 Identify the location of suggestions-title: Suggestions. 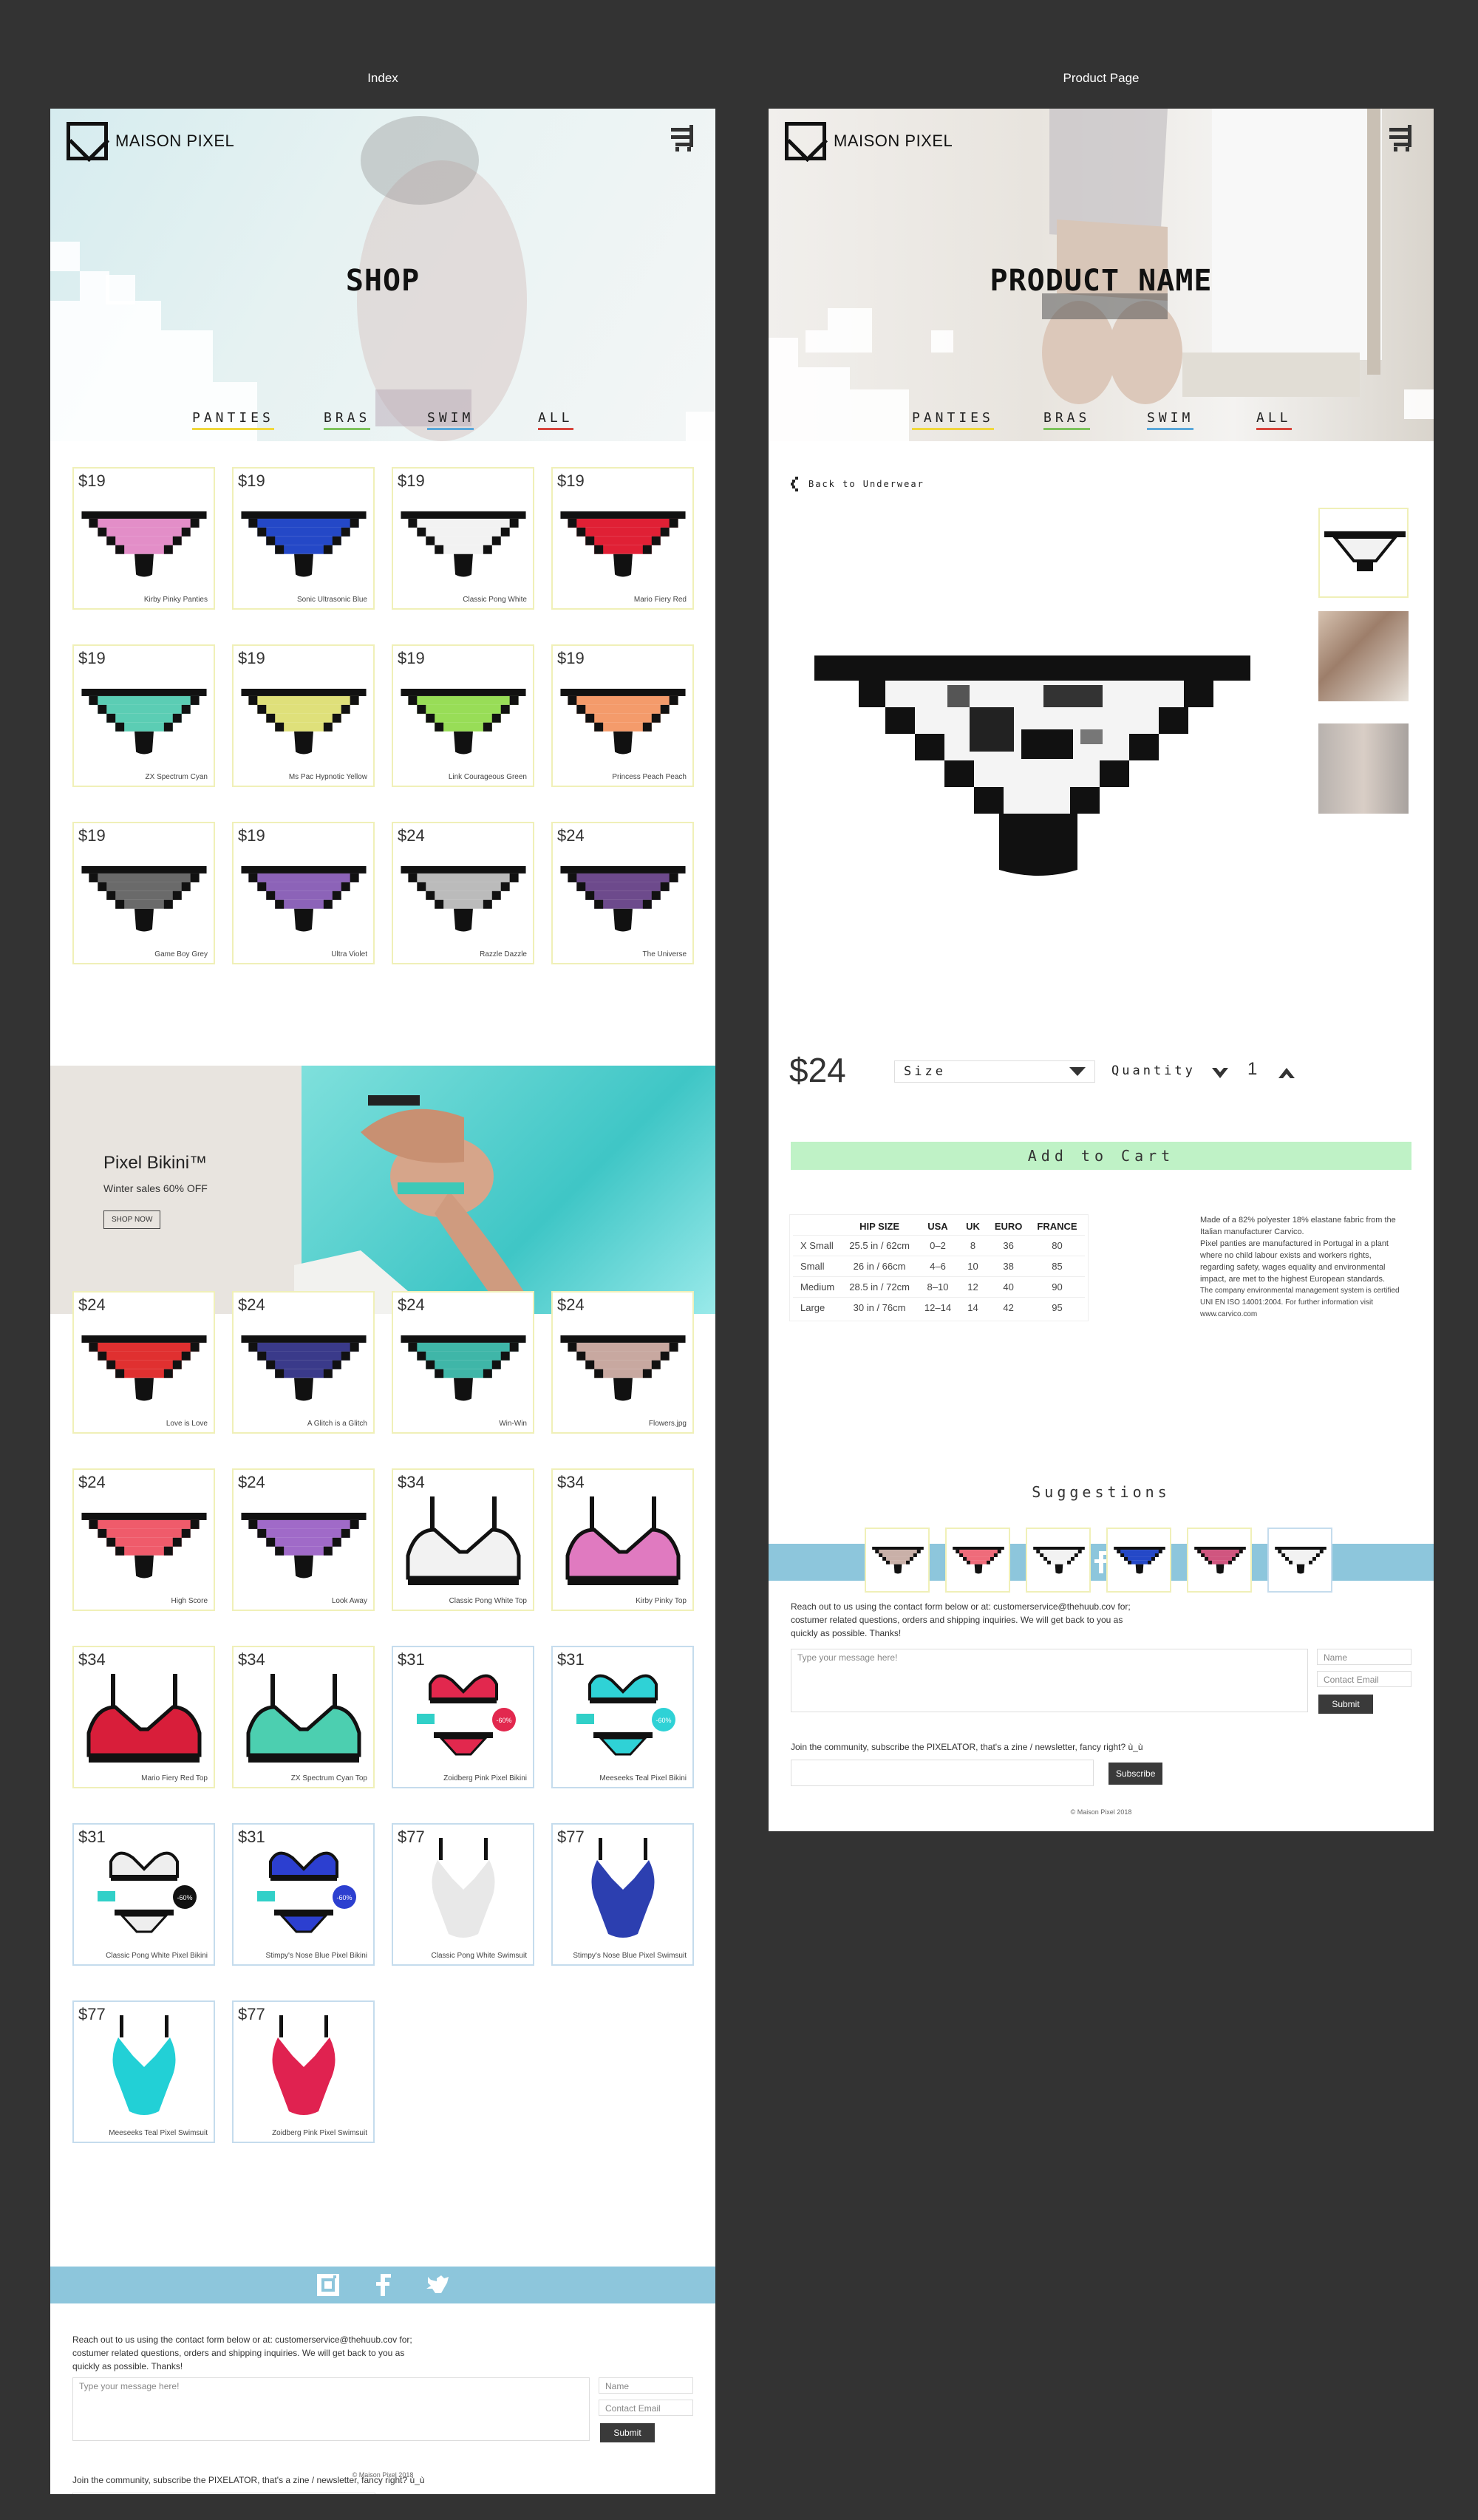
(1101, 1492).